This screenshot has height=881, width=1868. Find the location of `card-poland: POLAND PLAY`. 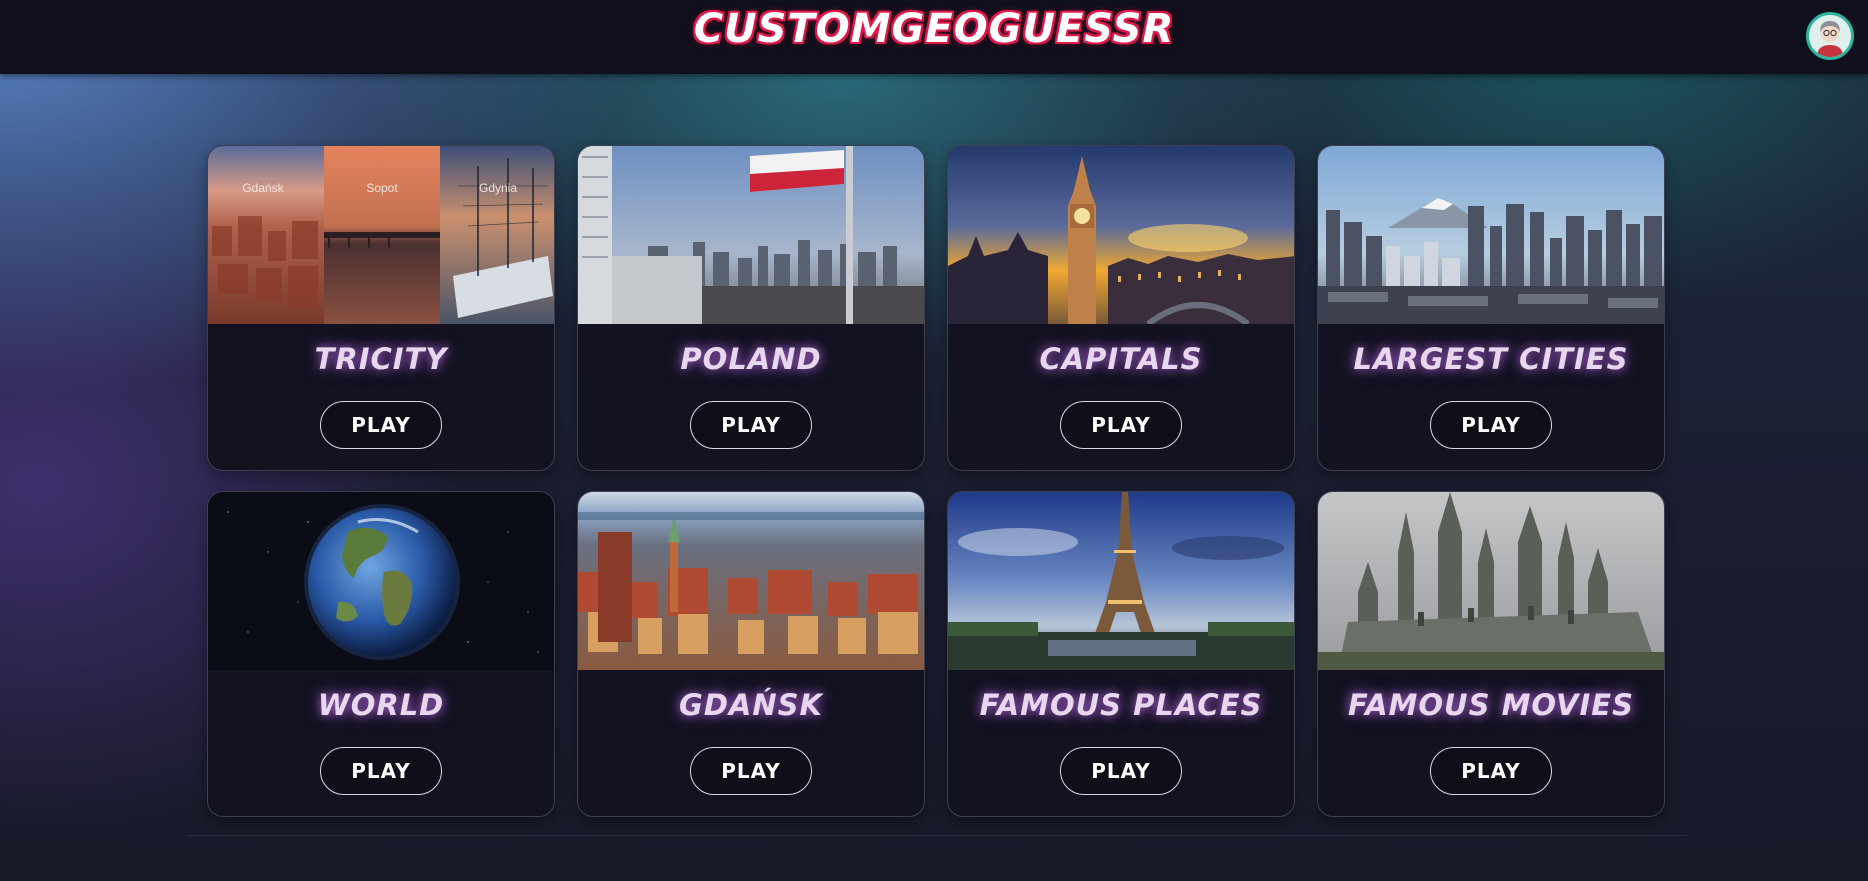

card-poland: POLAND PLAY is located at coordinates (751, 308).